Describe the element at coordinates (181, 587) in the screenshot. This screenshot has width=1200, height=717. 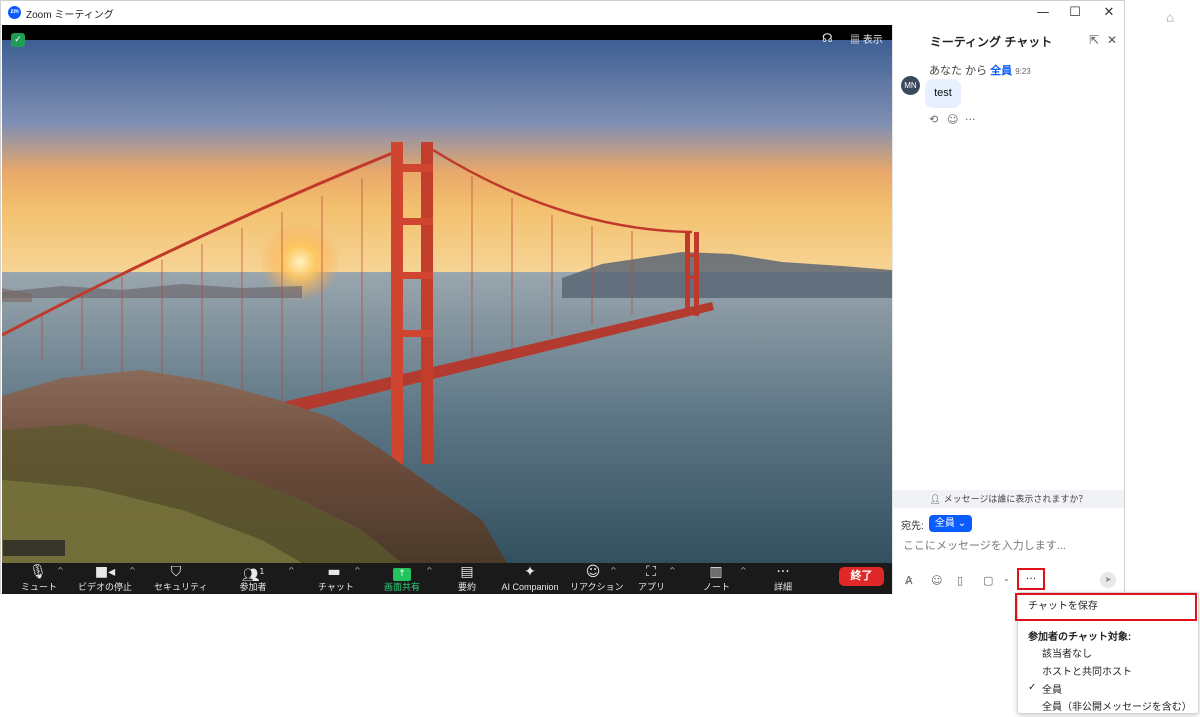
I see `security-label: セキュリティ` at that location.